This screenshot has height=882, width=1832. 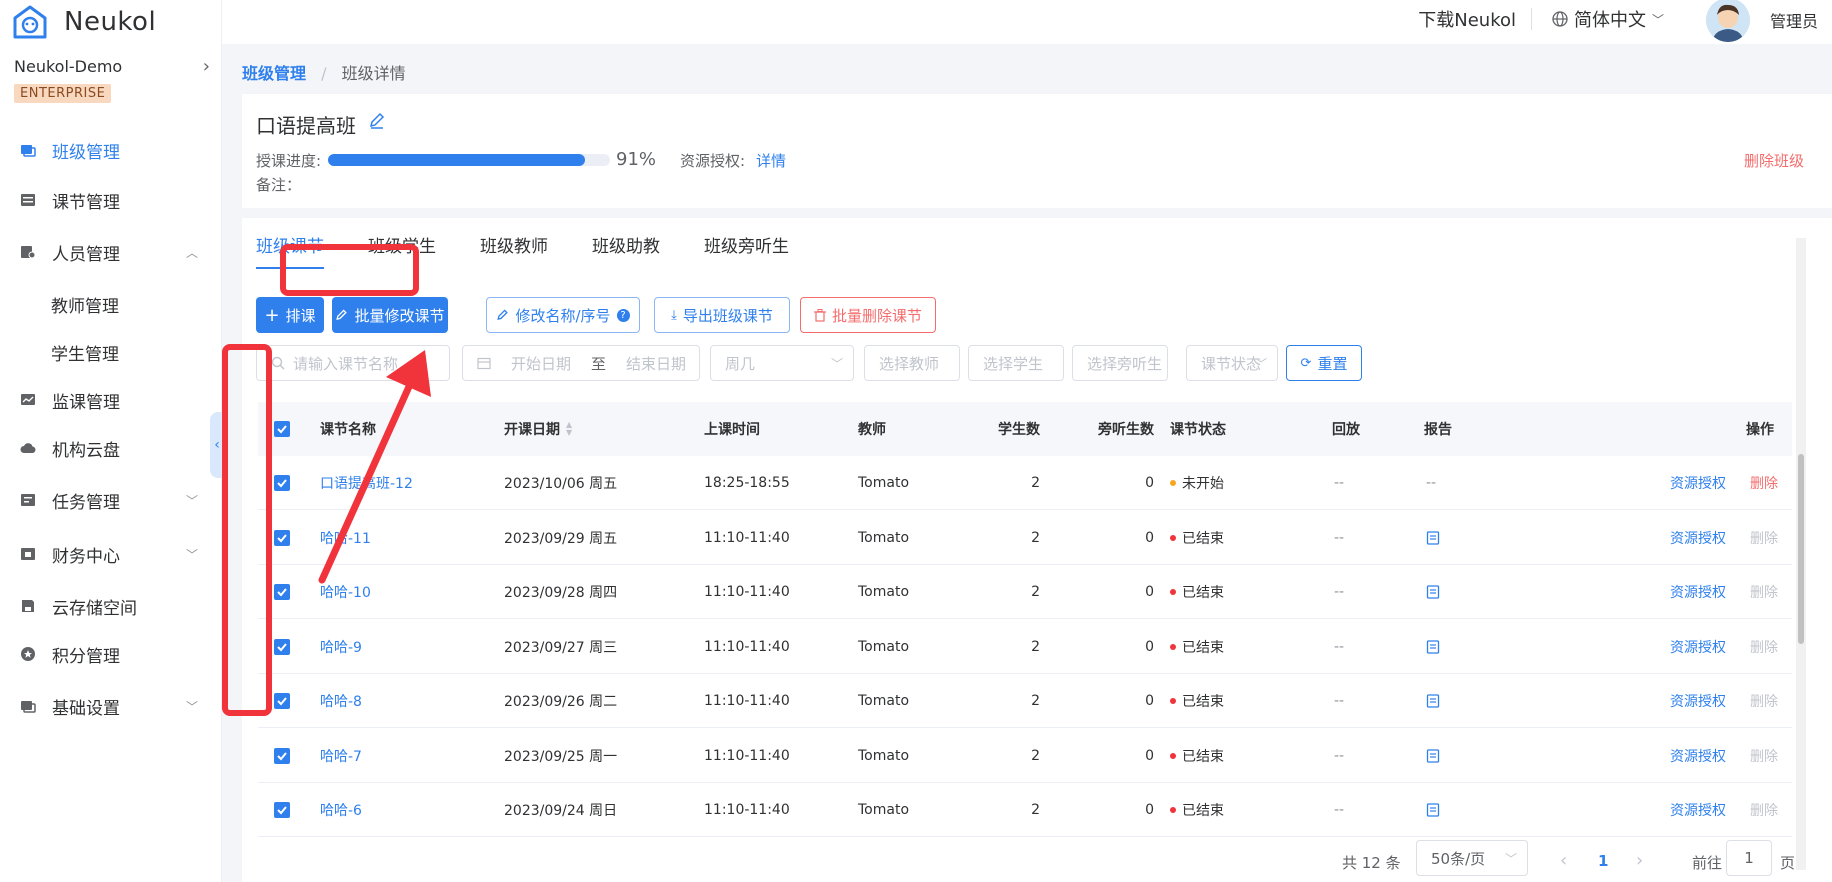 What do you see at coordinates (374, 467) in the screenshot?
I see `annotation-arrow` at bounding box center [374, 467].